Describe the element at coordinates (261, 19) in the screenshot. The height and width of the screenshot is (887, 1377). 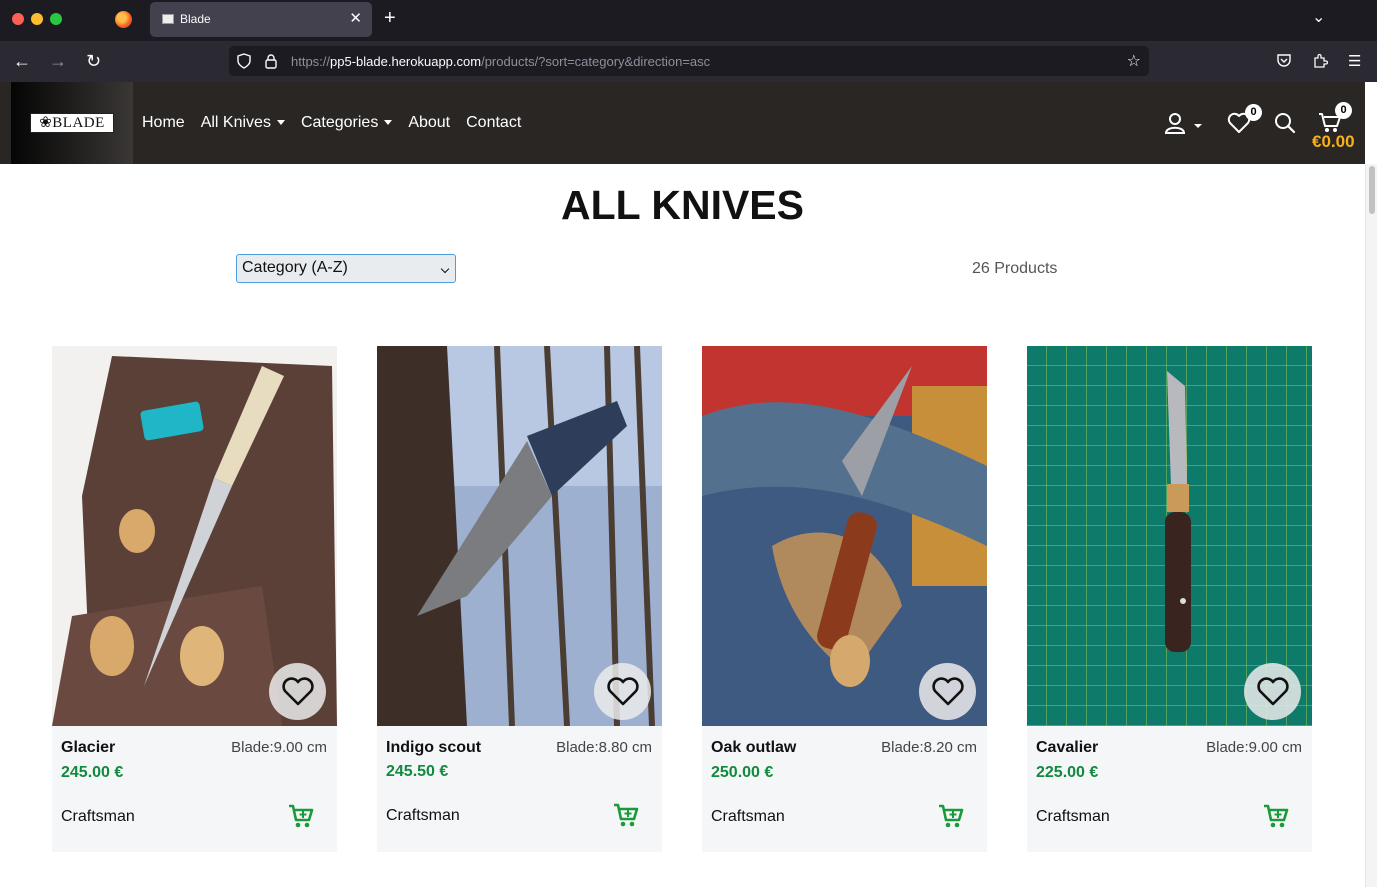
I see `browser-tab: Blade ✕` at that location.